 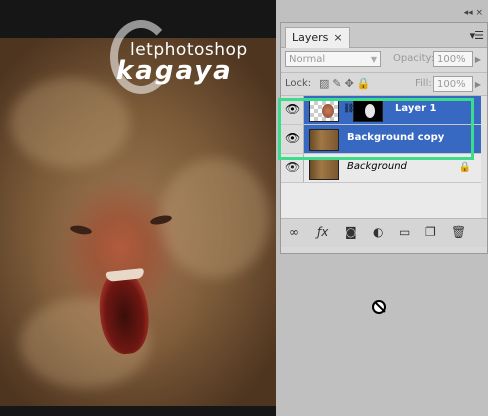 I want to click on blend-mode-select: Normal ▼, so click(x=333, y=59).